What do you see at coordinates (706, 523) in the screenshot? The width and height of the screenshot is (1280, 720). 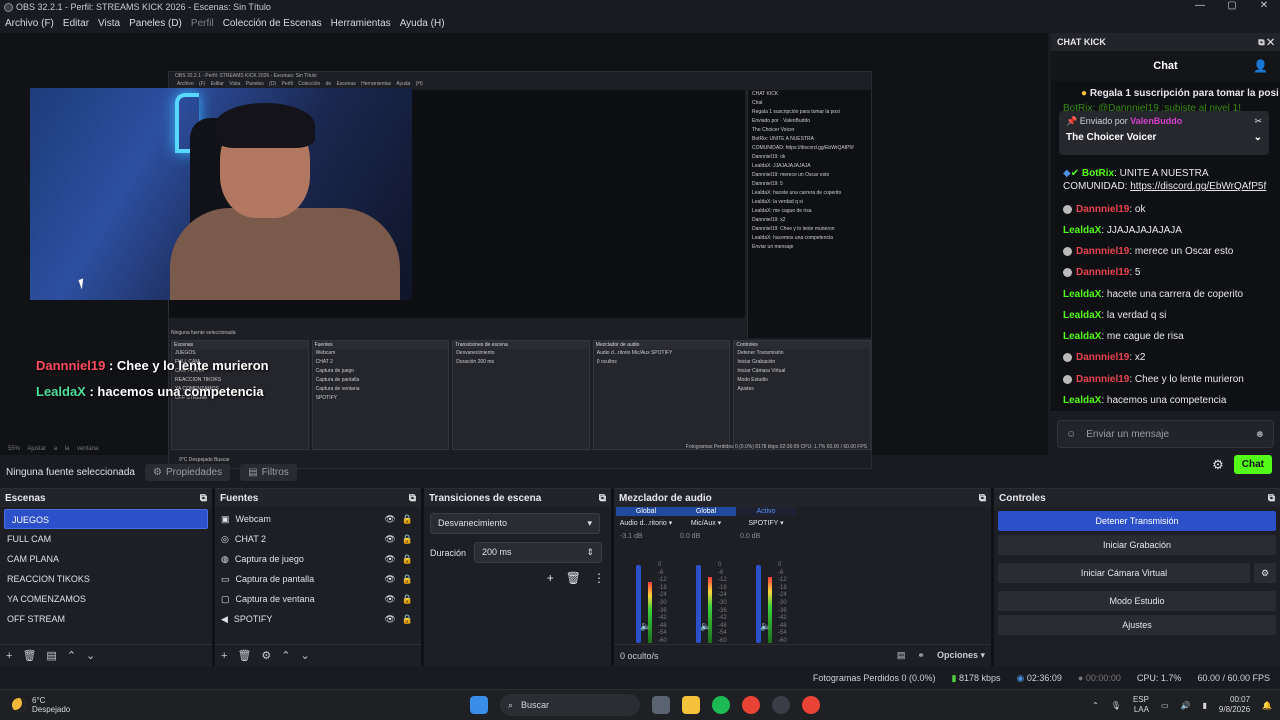 I see `channel-name: Mic/Aux ▾` at bounding box center [706, 523].